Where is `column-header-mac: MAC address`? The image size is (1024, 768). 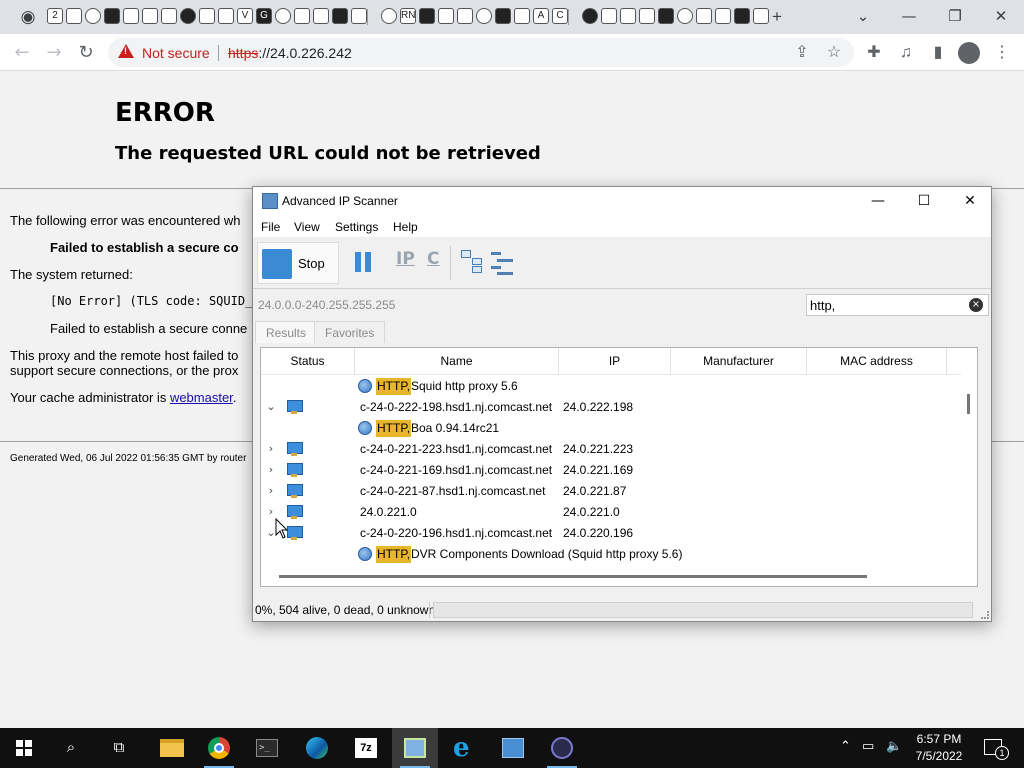 column-header-mac: MAC address is located at coordinates (877, 361).